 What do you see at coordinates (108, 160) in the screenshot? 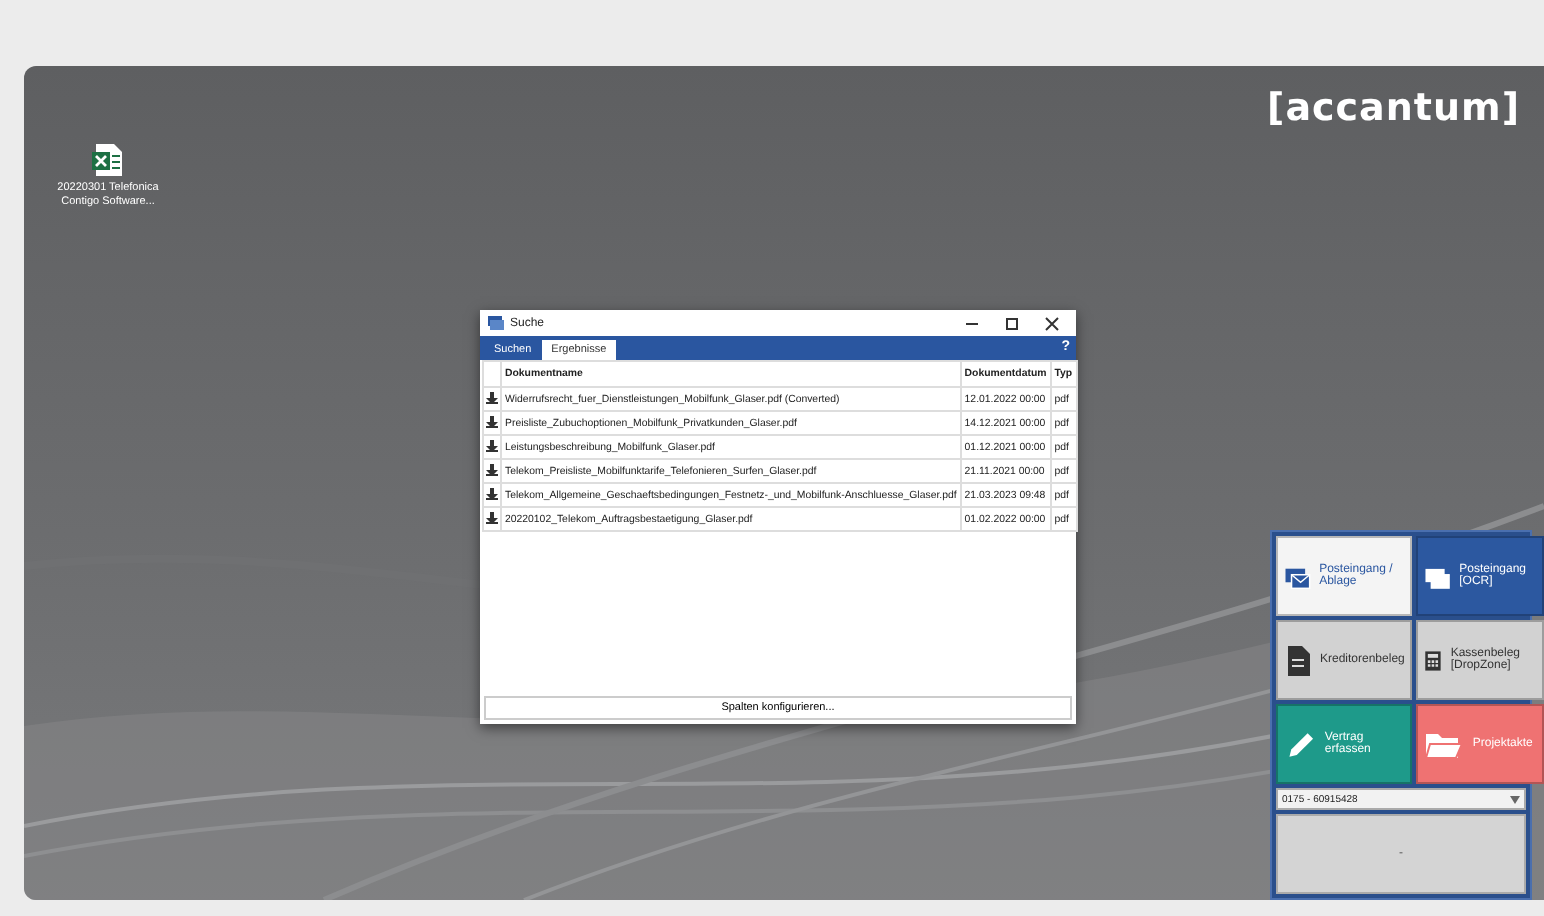
I see `spreadsheet-file-icon` at bounding box center [108, 160].